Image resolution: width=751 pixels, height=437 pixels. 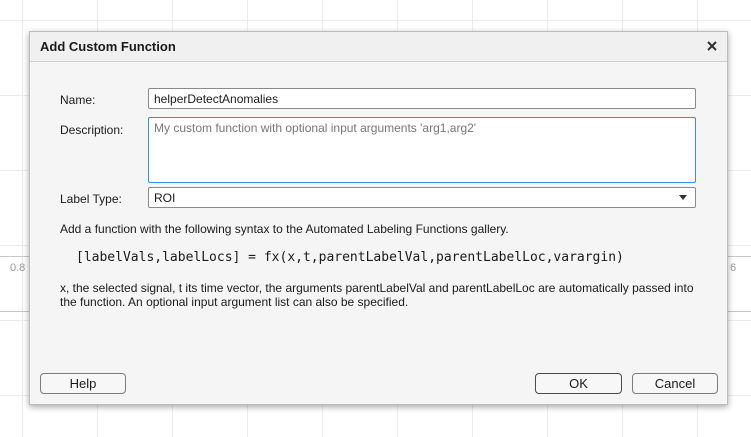 I want to click on description-input, so click(x=422, y=150).